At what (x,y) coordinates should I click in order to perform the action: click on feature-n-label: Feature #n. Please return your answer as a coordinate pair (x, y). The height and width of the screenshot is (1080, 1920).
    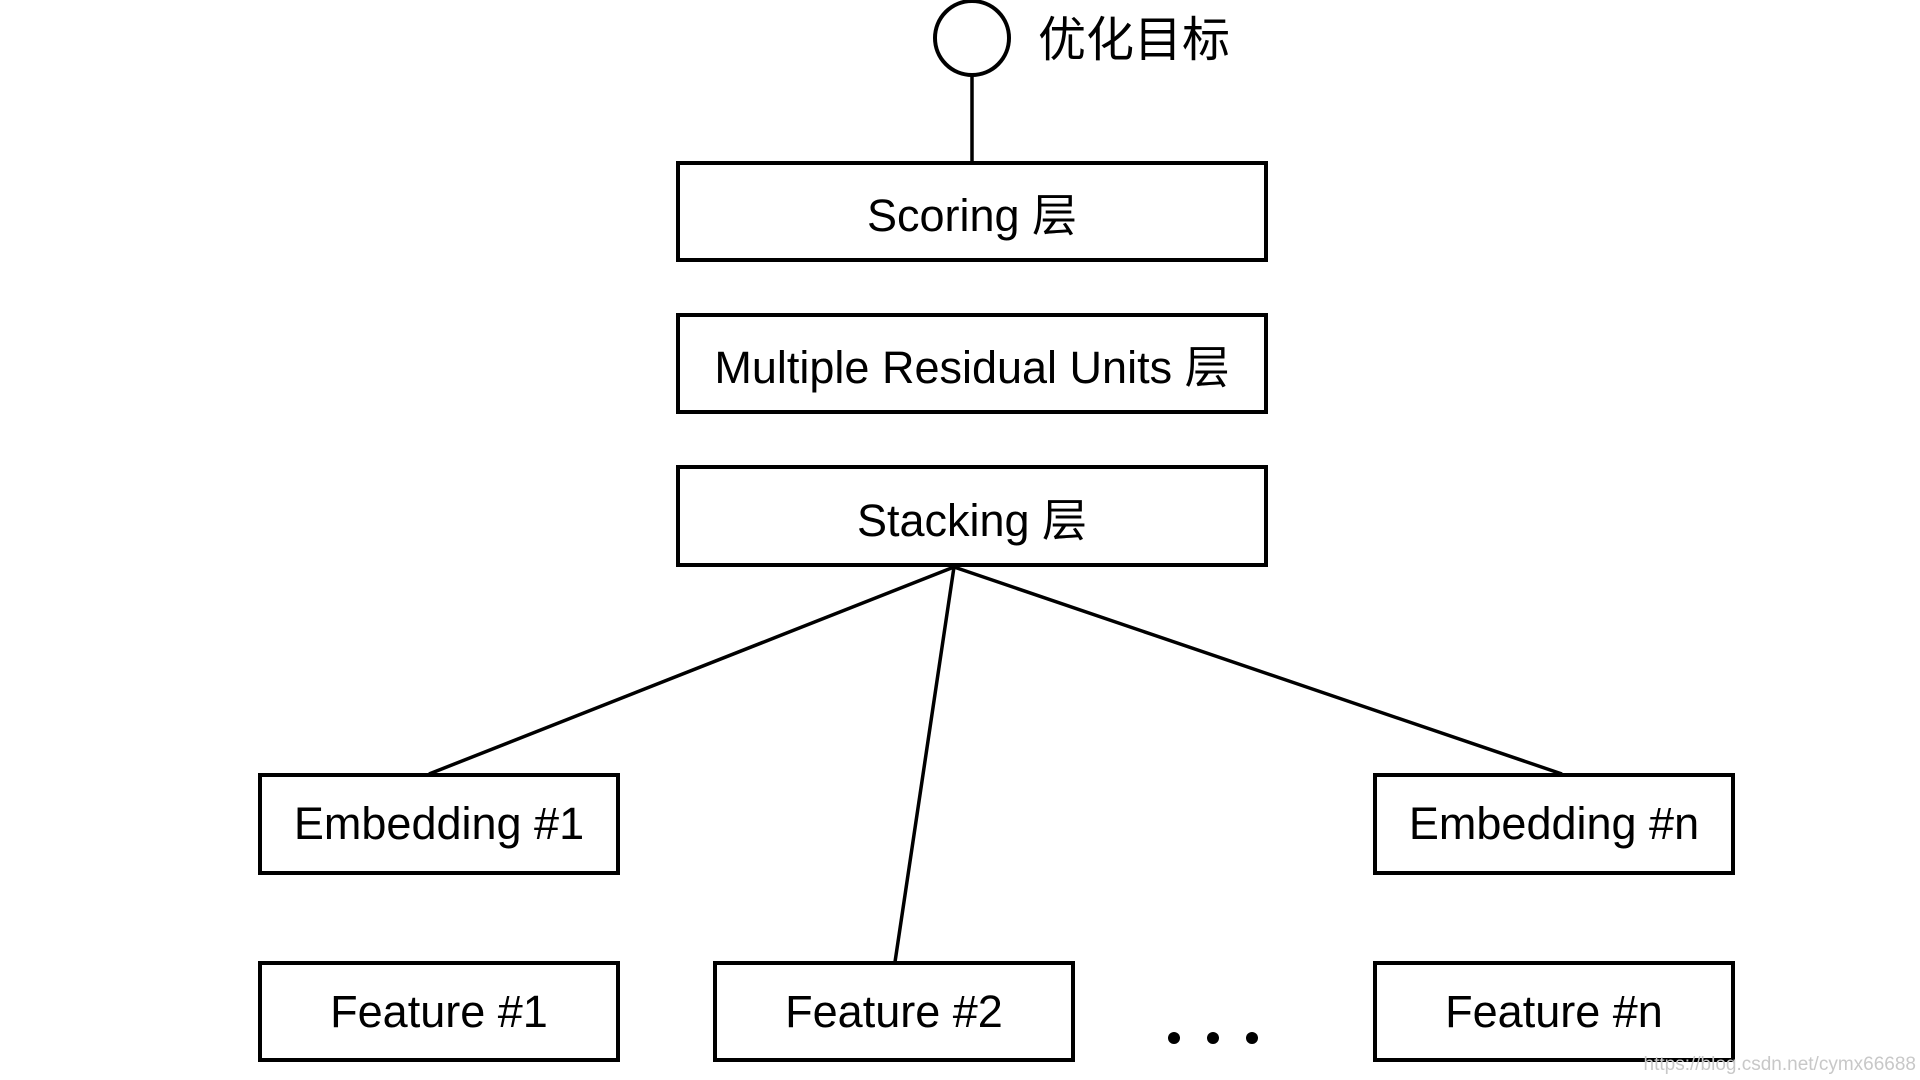
    Looking at the image, I should click on (1554, 1011).